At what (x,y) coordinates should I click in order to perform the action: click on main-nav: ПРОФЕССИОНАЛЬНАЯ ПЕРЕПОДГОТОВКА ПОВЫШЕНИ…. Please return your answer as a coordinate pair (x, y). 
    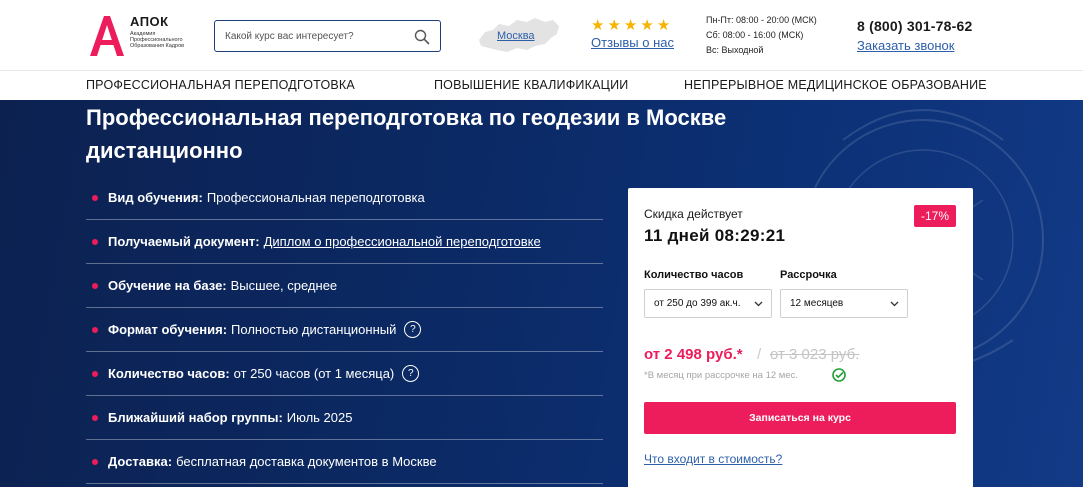
    Looking at the image, I should click on (541, 85).